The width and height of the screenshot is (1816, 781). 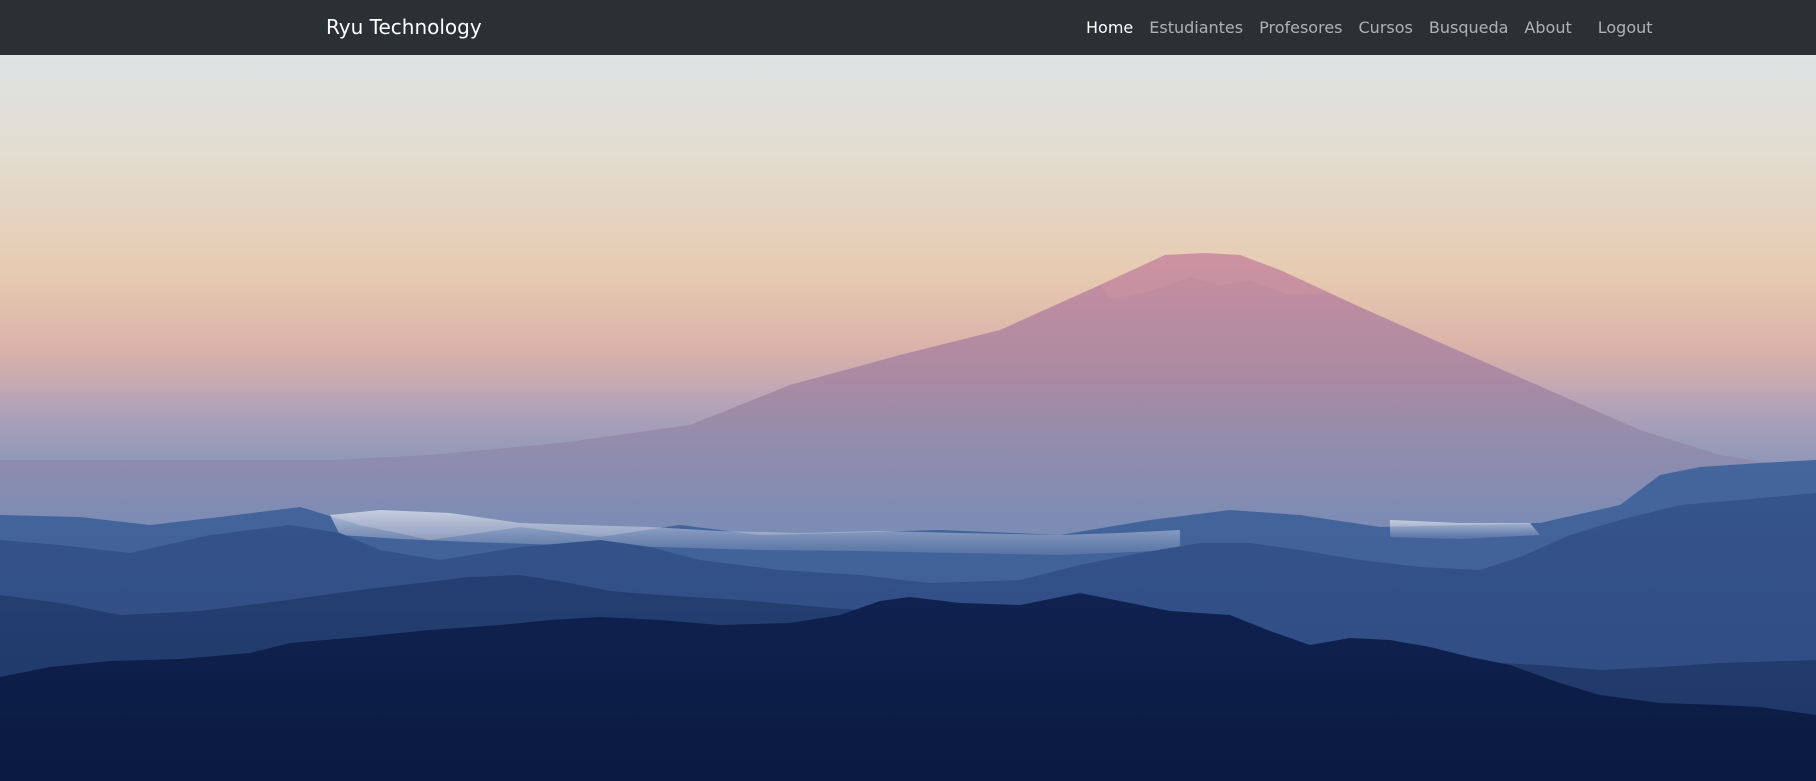 I want to click on logout-link: Logout, so click(x=1625, y=28).